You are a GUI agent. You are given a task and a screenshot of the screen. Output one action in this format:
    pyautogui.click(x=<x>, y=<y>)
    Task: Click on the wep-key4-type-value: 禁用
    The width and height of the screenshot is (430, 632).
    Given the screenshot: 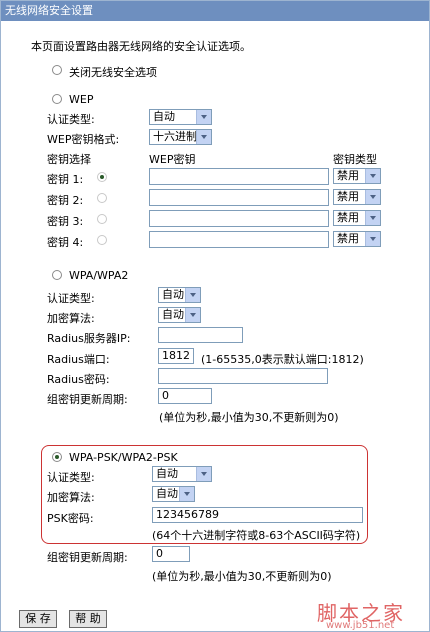 What is the action you would take?
    pyautogui.click(x=348, y=238)
    